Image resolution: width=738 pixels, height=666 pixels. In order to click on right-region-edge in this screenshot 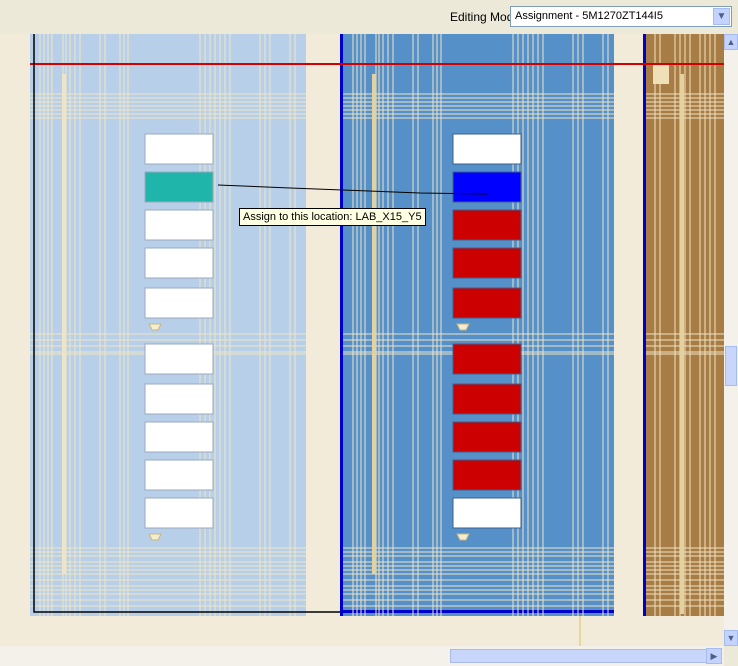, I will do `click(644, 325)`.